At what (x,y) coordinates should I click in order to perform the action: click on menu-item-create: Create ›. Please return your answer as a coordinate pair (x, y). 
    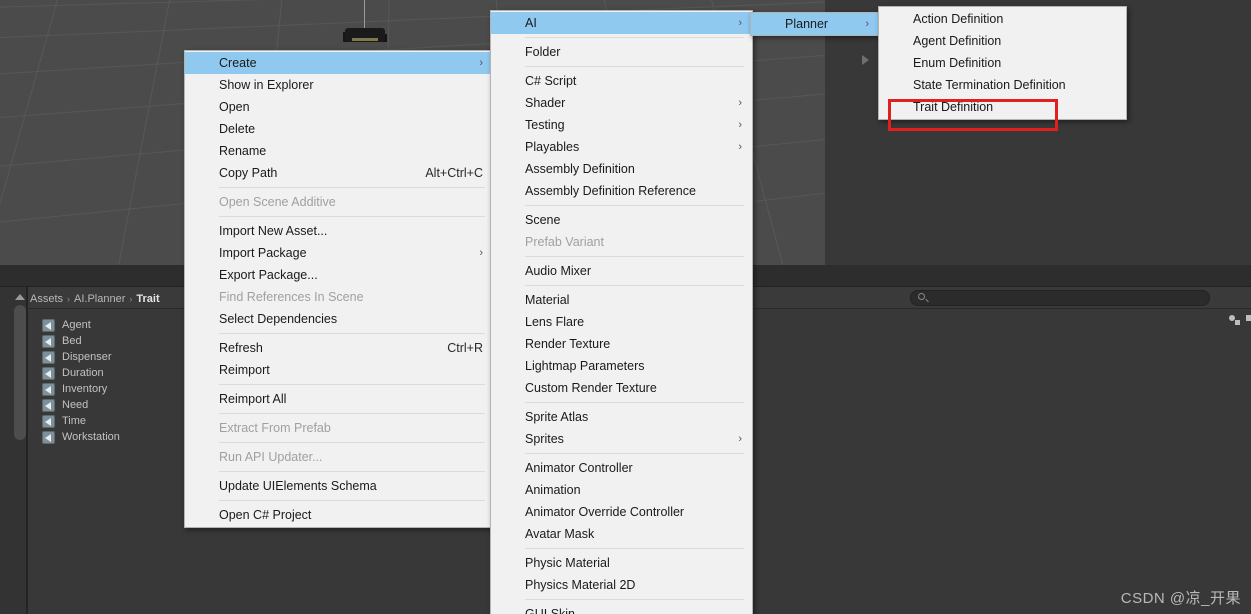
    Looking at the image, I should click on (339, 63).